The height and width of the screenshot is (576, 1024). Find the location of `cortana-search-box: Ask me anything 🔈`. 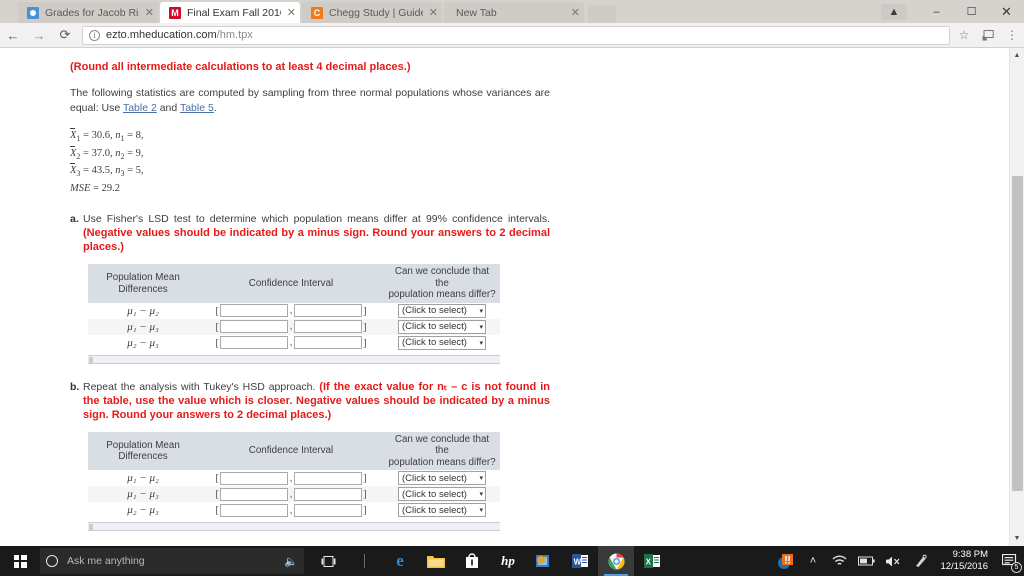

cortana-search-box: Ask me anything 🔈 is located at coordinates (172, 561).